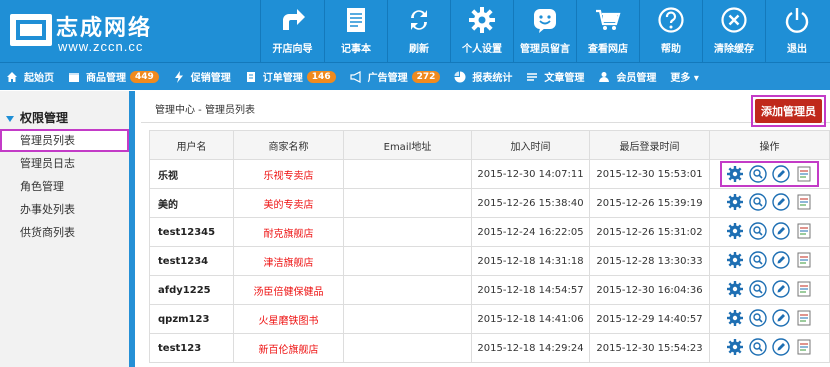  Describe the element at coordinates (355, 76) in the screenshot. I see `megaphone-icon` at that location.